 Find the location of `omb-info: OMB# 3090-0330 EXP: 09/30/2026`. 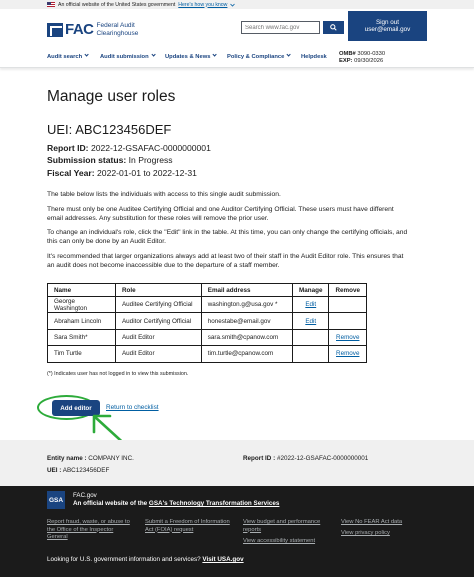

omb-info: OMB# 3090-0330 EXP: 09/30/2026 is located at coordinates (362, 57).